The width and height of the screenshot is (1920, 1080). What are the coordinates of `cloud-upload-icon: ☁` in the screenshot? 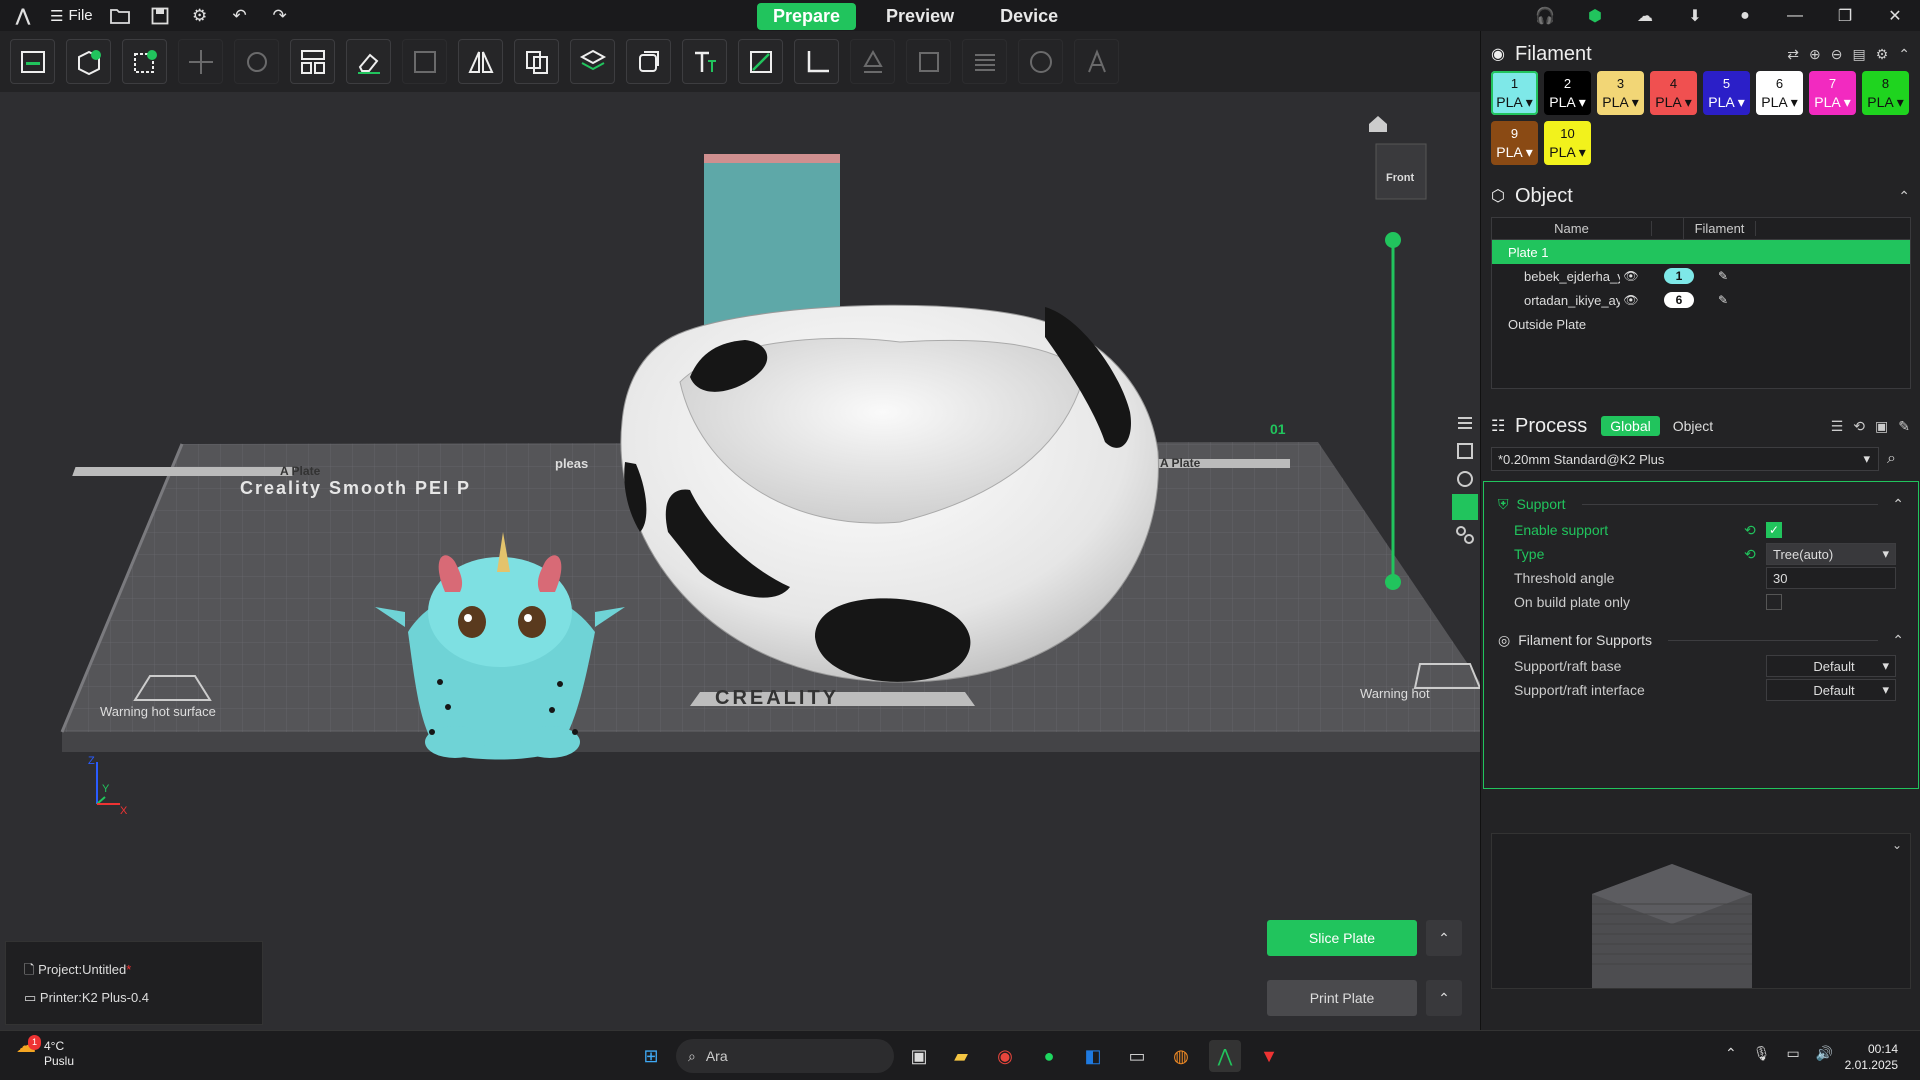 It's located at (1645, 15).